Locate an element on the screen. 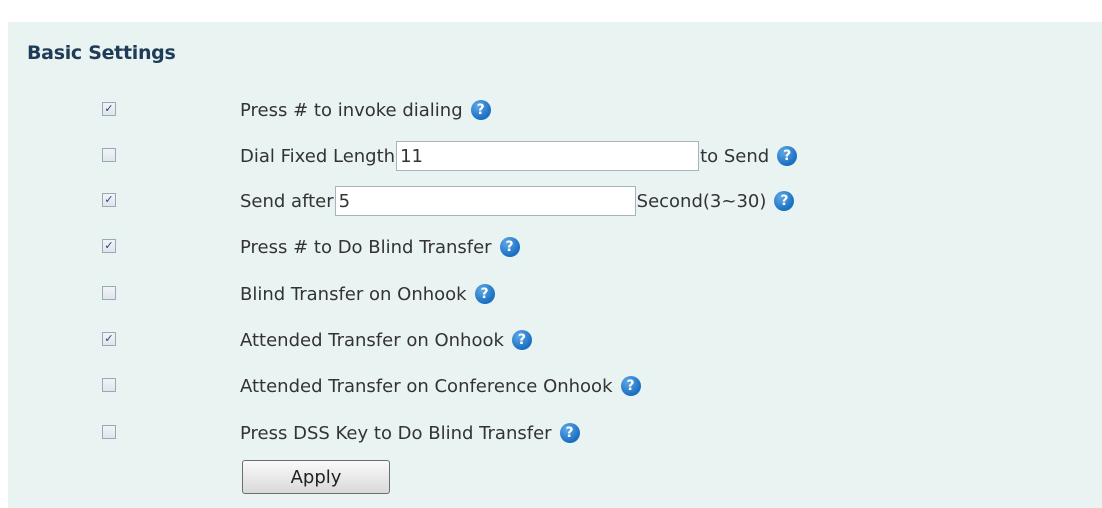  blind-transfer-onhook-label: Blind Transfer on Onhook is located at coordinates (353, 294).